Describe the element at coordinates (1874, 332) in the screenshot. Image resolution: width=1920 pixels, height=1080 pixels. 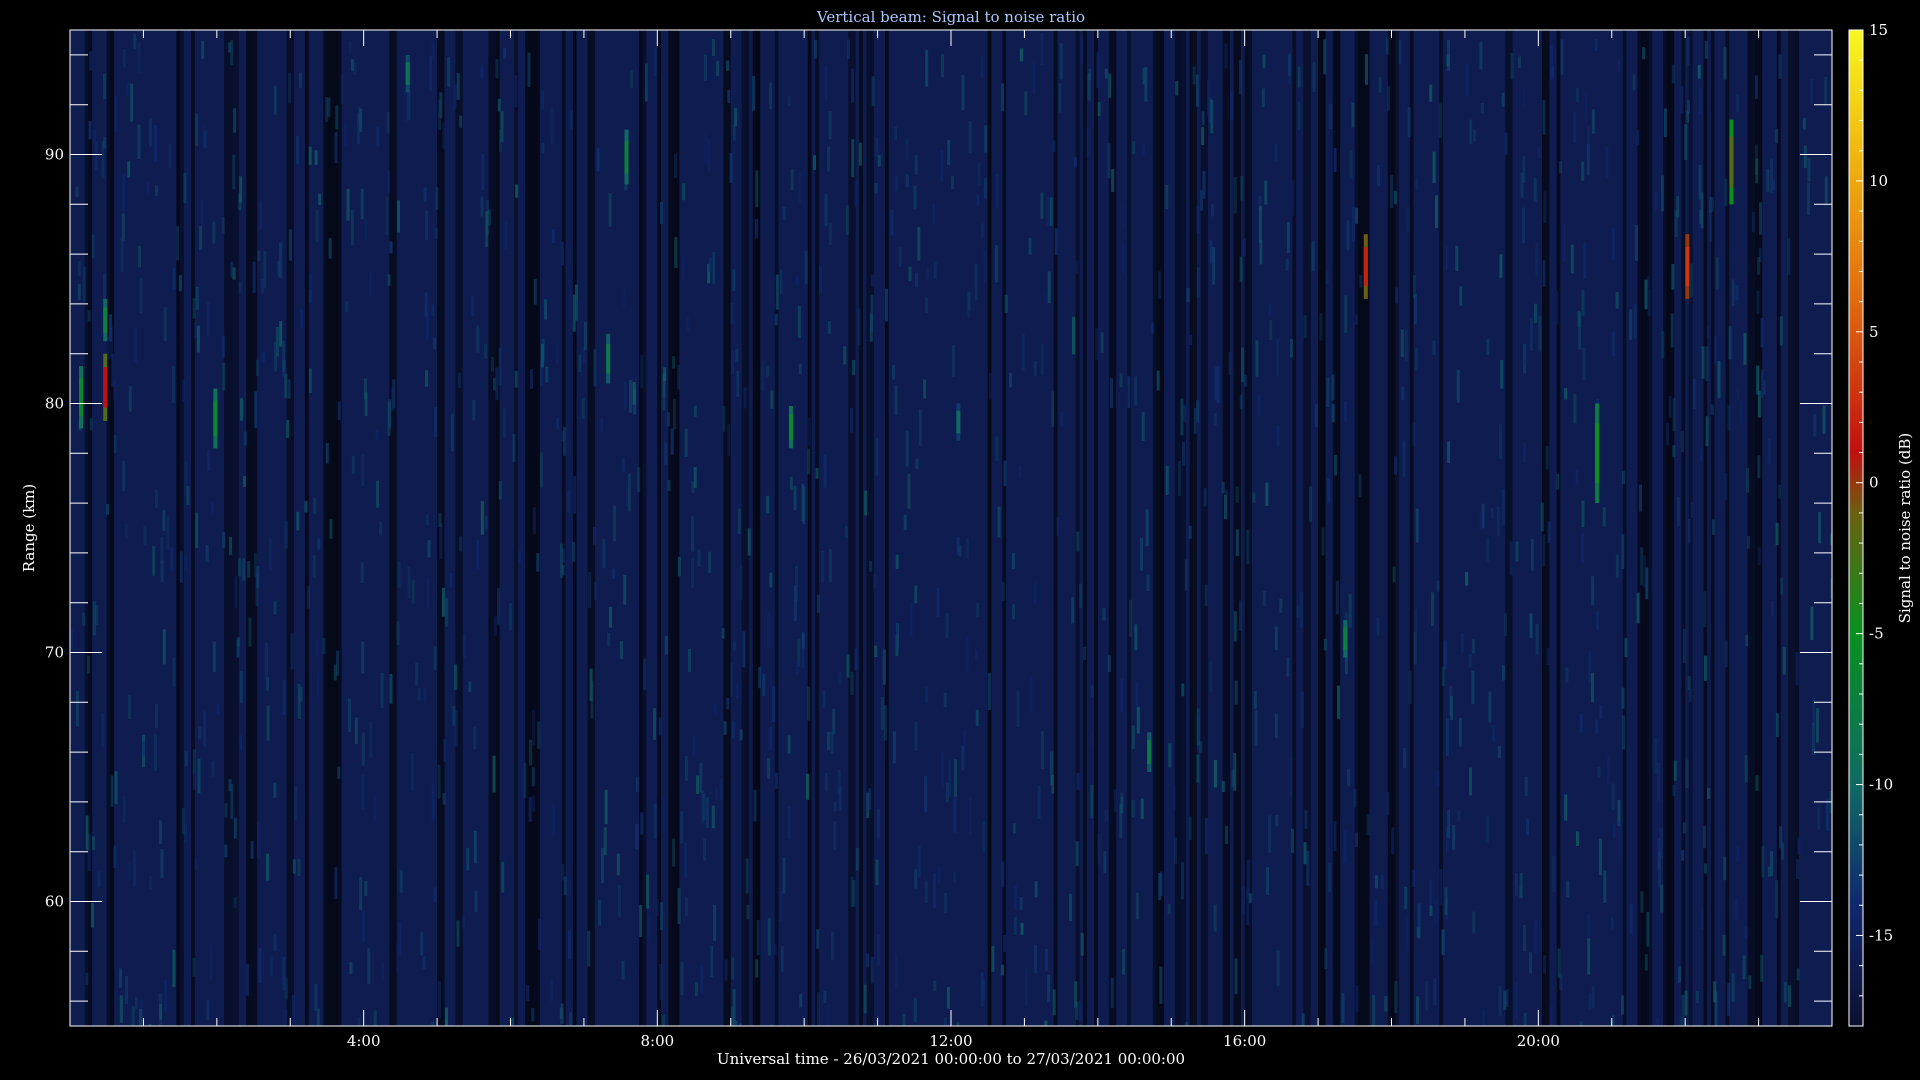
I see `colorbar-tick-label: 5` at that location.